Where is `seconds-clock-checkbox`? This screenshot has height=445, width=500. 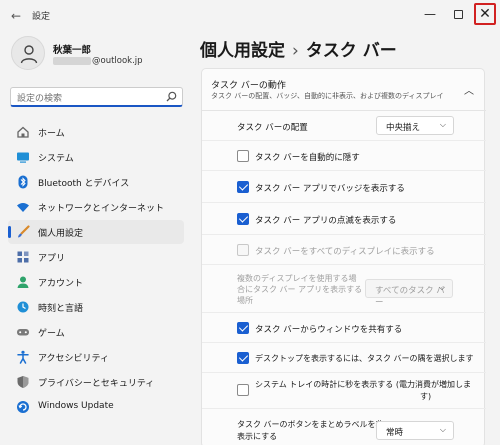
seconds-clock-checkbox is located at coordinates (243, 390).